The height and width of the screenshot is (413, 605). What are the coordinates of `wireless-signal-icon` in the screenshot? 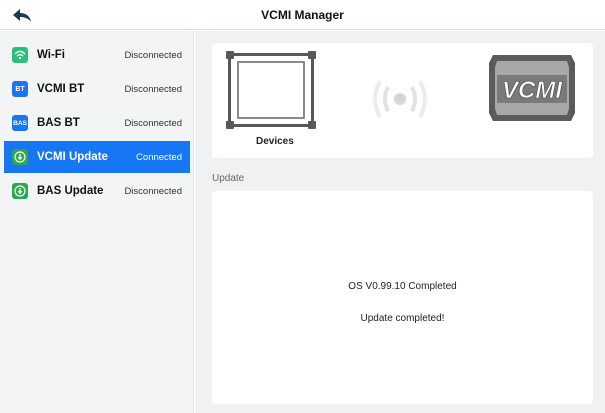 It's located at (400, 99).